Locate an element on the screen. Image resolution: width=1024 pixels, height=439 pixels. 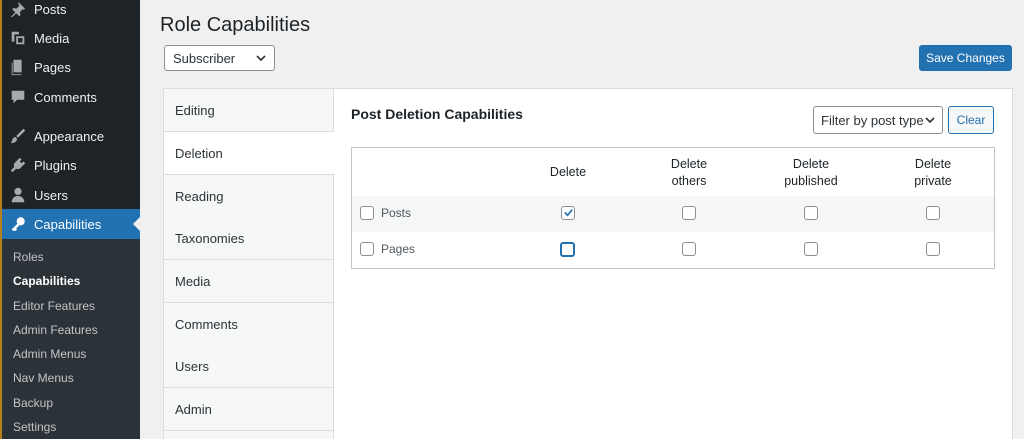
sidebar-item-posts: Posts is located at coordinates (70, 11).